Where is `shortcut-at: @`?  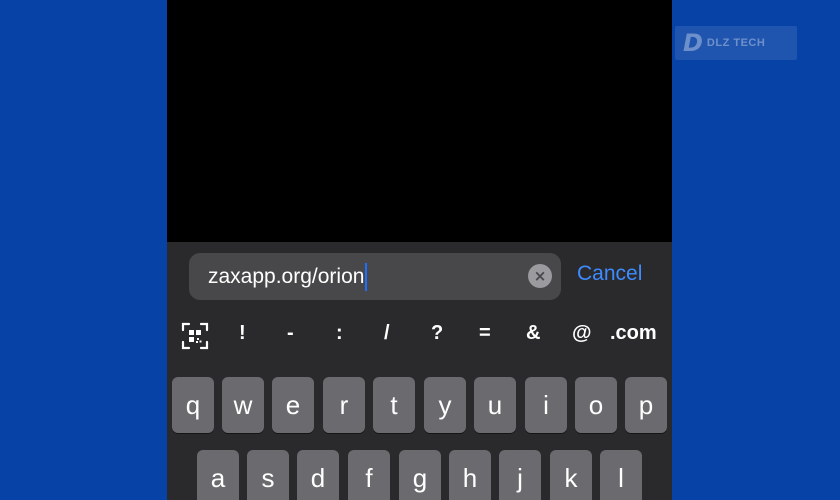
shortcut-at: @ is located at coordinates (582, 333).